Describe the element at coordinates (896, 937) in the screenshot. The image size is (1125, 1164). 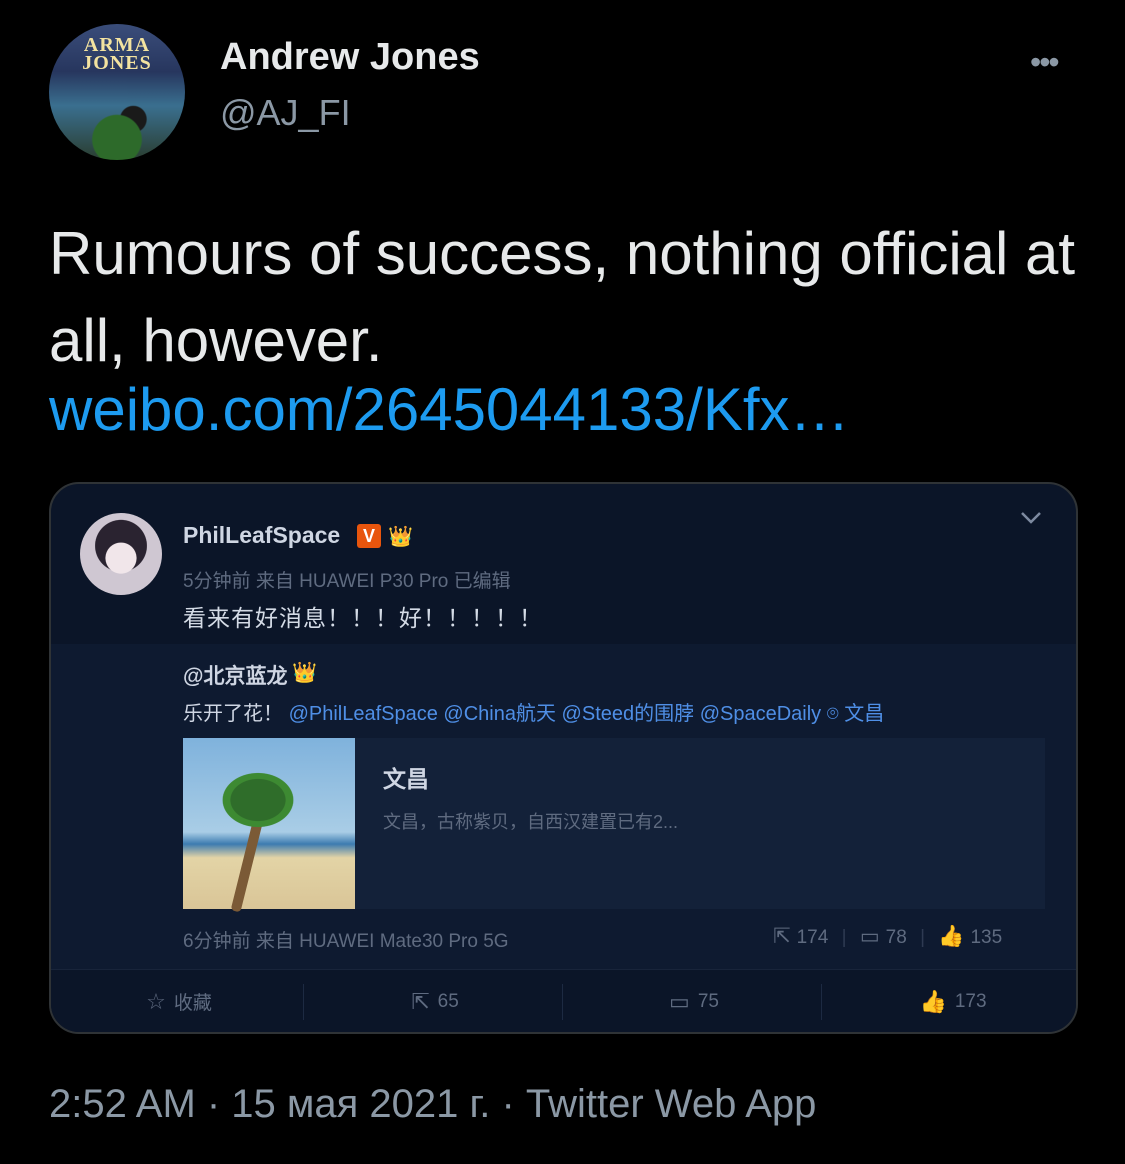
I see `comment-count: 78` at that location.